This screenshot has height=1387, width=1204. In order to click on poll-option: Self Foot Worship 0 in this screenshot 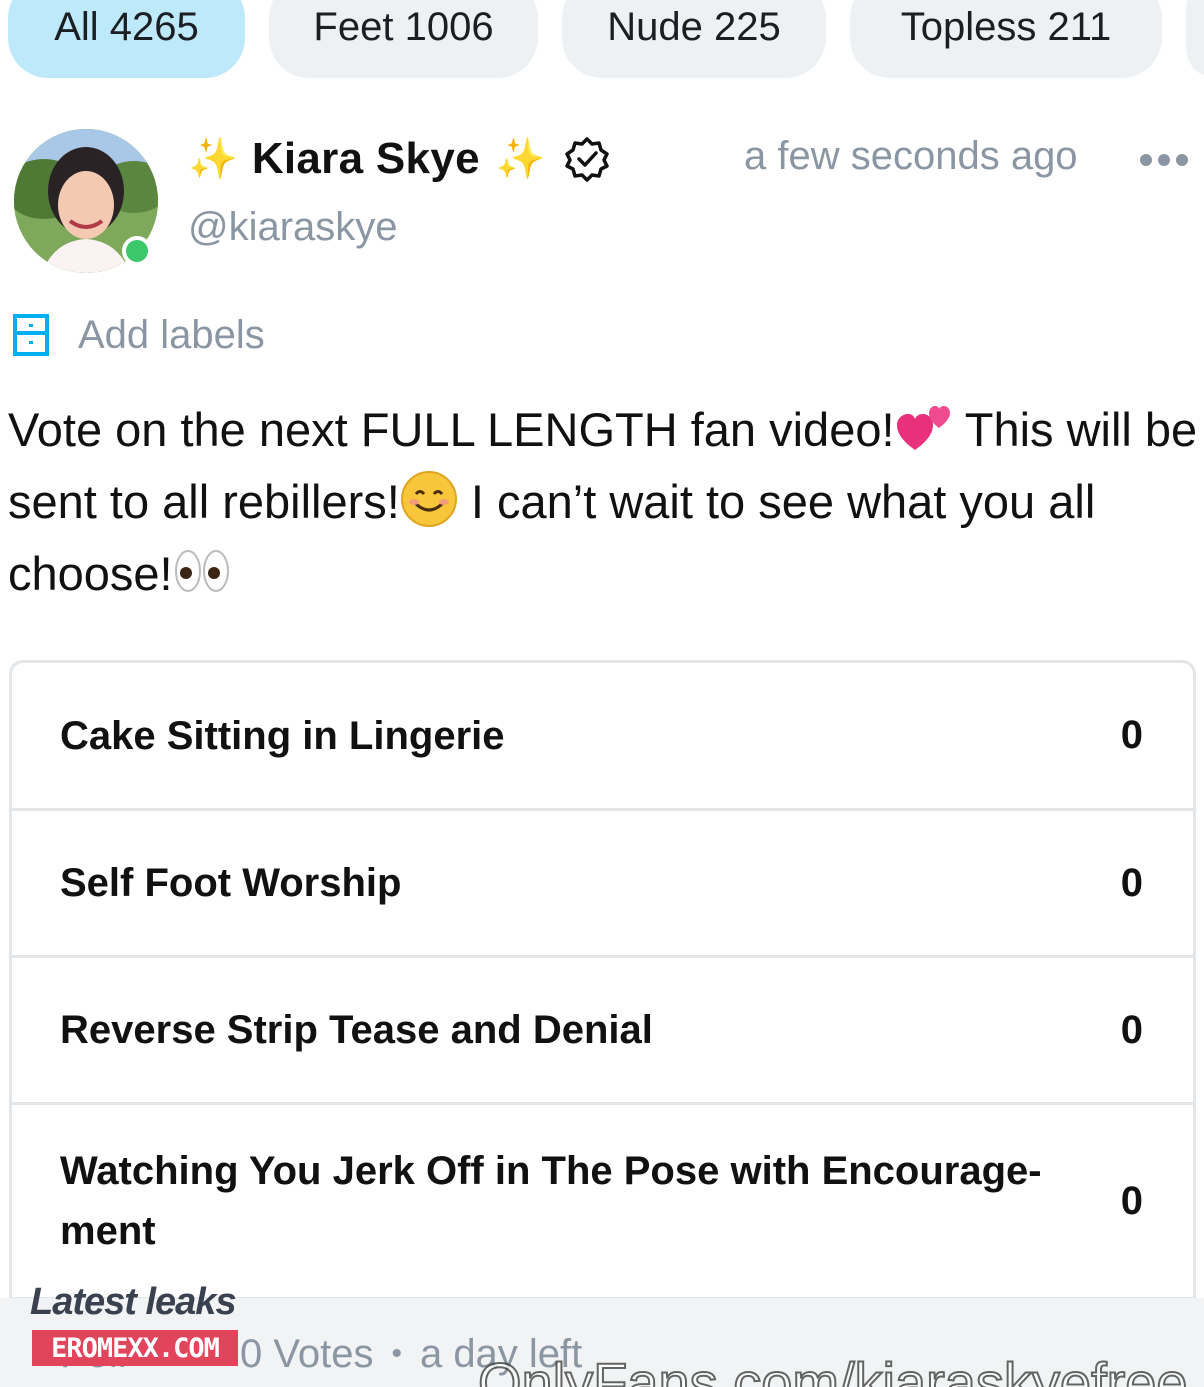, I will do `click(602, 884)`.